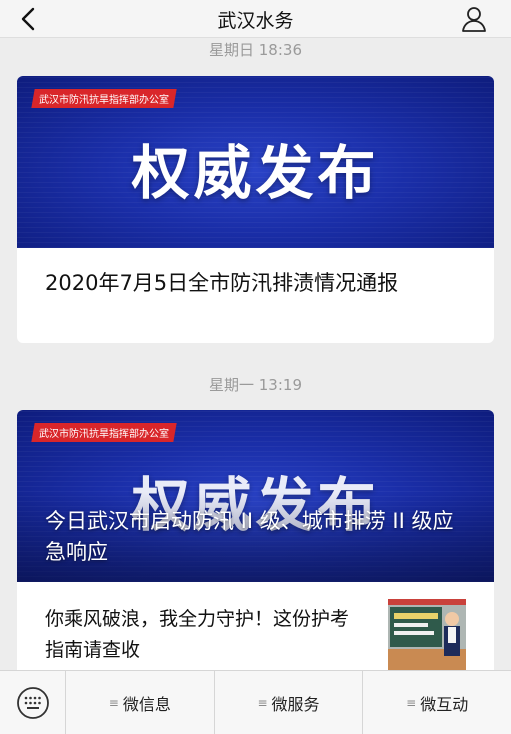 Image resolution: width=511 pixels, height=734 pixels. I want to click on top-bar: 武汉水务, so click(255, 19).